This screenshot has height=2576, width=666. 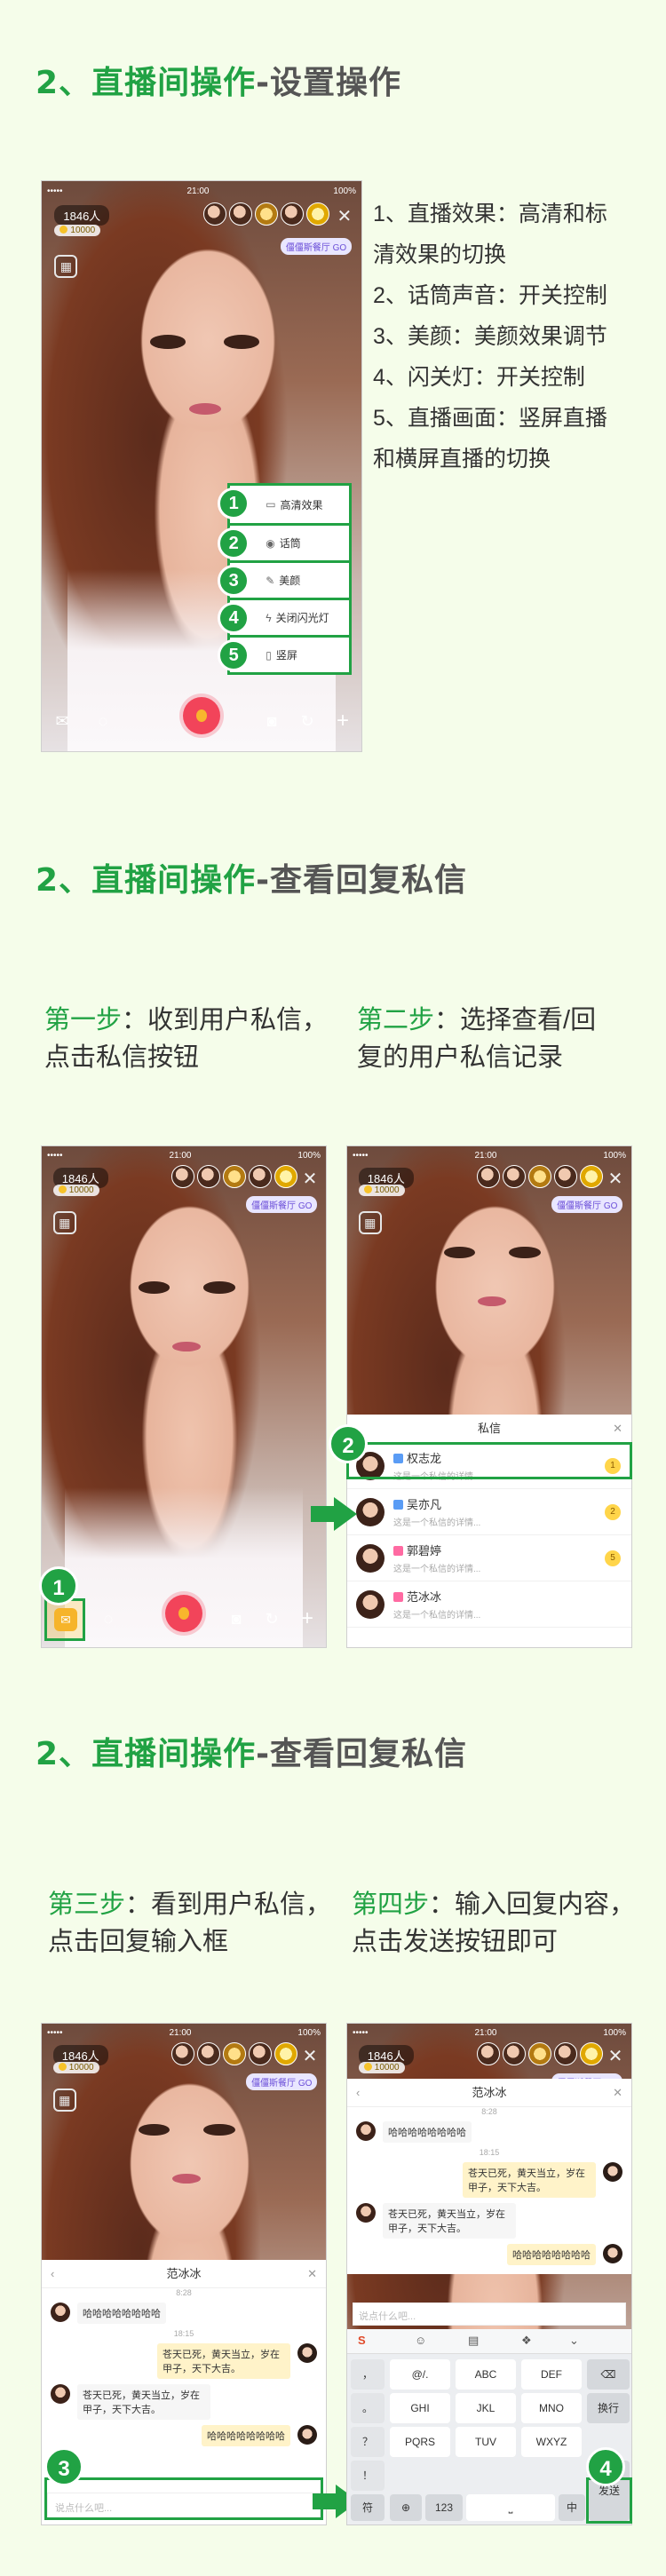 I want to click on globe-icon: ⊕, so click(x=406, y=2508).